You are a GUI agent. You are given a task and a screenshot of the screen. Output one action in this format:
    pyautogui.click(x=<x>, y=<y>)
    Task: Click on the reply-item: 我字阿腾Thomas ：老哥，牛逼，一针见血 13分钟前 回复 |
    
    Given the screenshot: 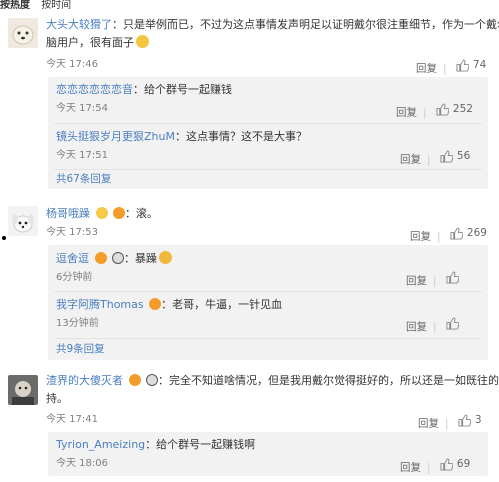 What is the action you would take?
    pyautogui.click(x=268, y=314)
    